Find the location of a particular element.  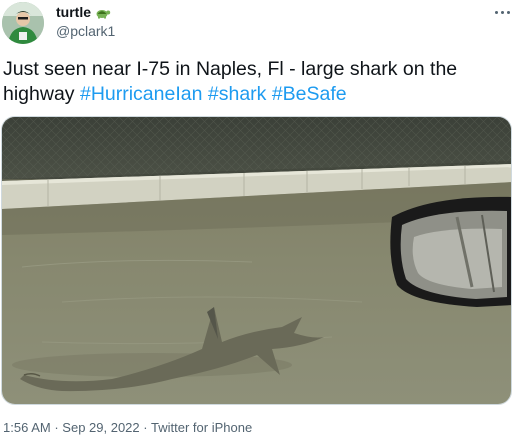

hashtag-link-hurricaneian: #HurricaneIan is located at coordinates (141, 94).